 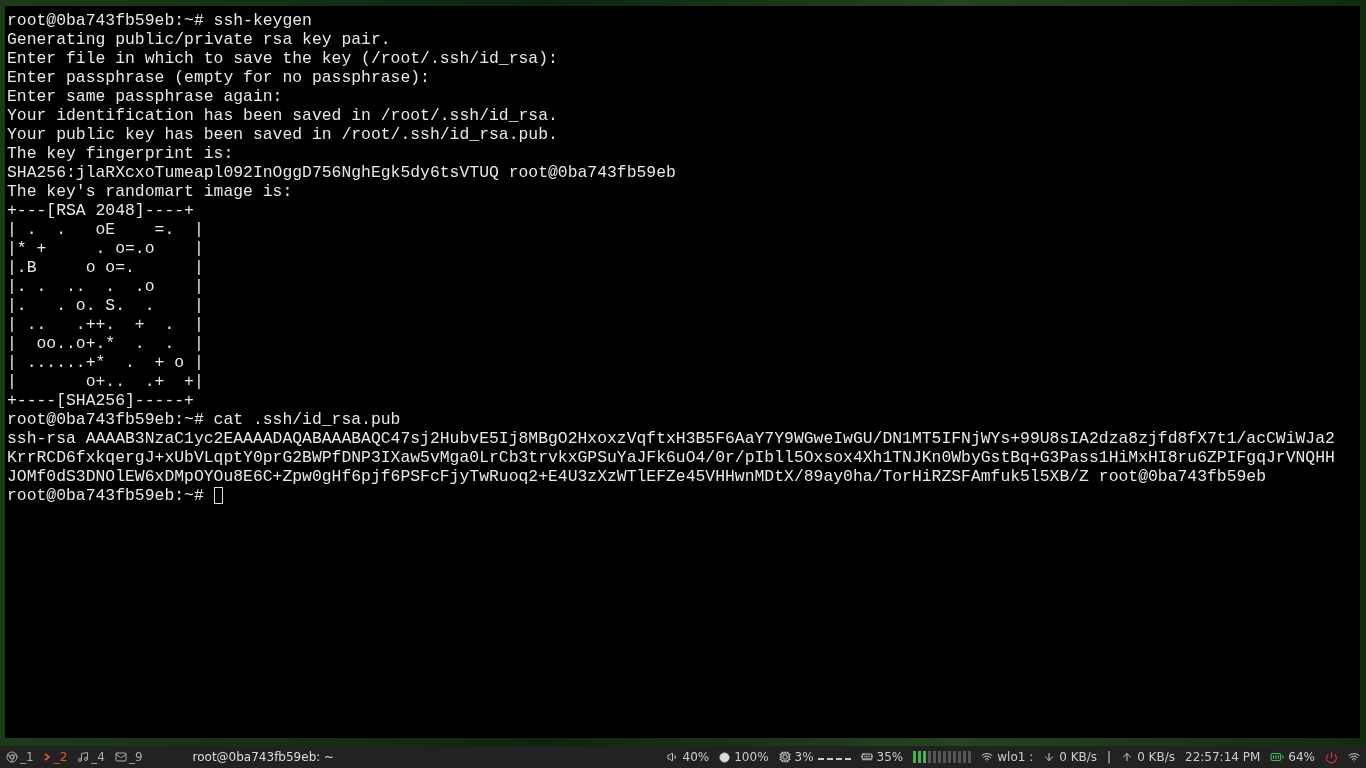 What do you see at coordinates (219, 77) in the screenshot?
I see `terminal-line: Enter passphrase (empty for no passphrase):` at bounding box center [219, 77].